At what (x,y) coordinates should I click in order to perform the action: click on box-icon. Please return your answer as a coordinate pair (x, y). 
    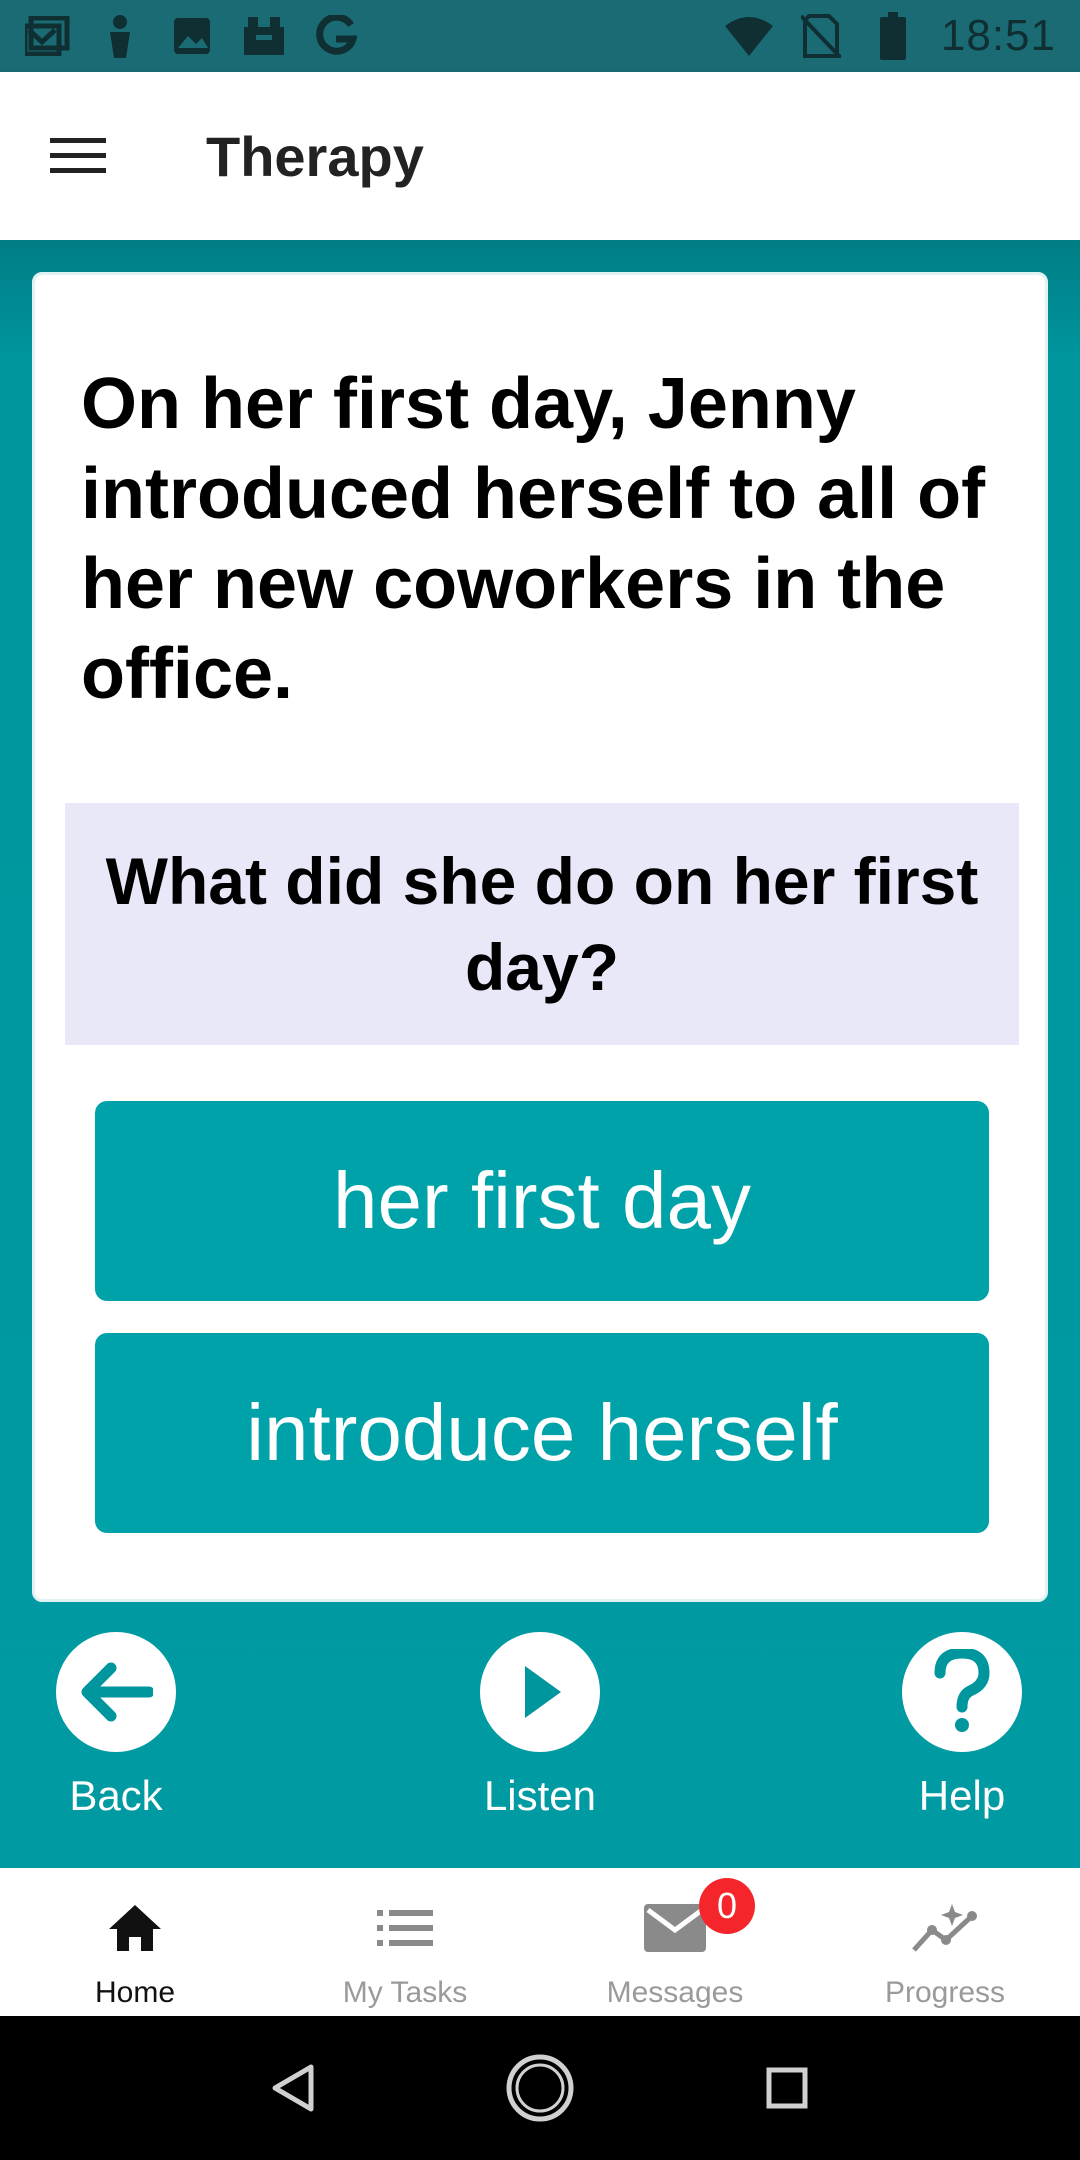
    Looking at the image, I should click on (264, 36).